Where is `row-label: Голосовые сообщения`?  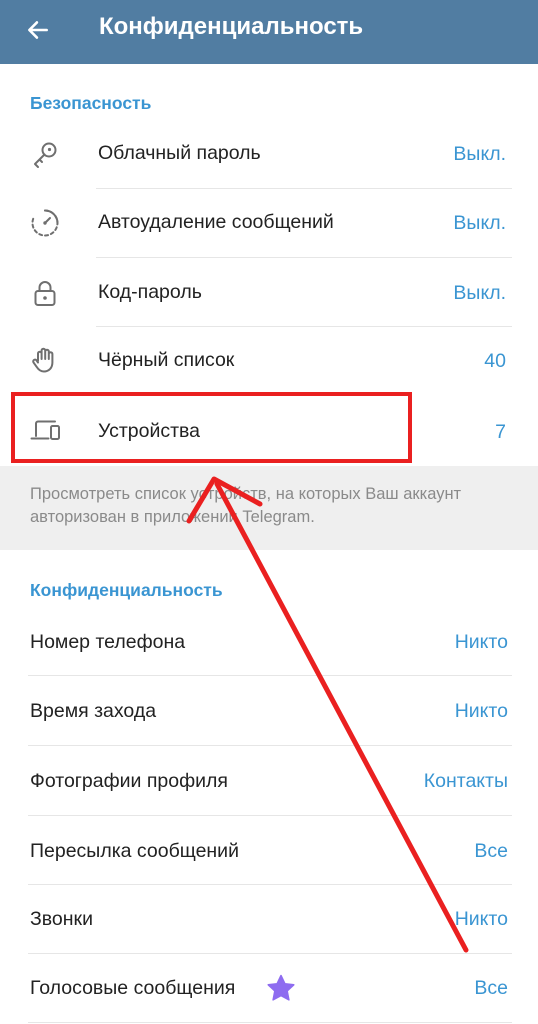 row-label: Голосовые сообщения is located at coordinates (133, 988).